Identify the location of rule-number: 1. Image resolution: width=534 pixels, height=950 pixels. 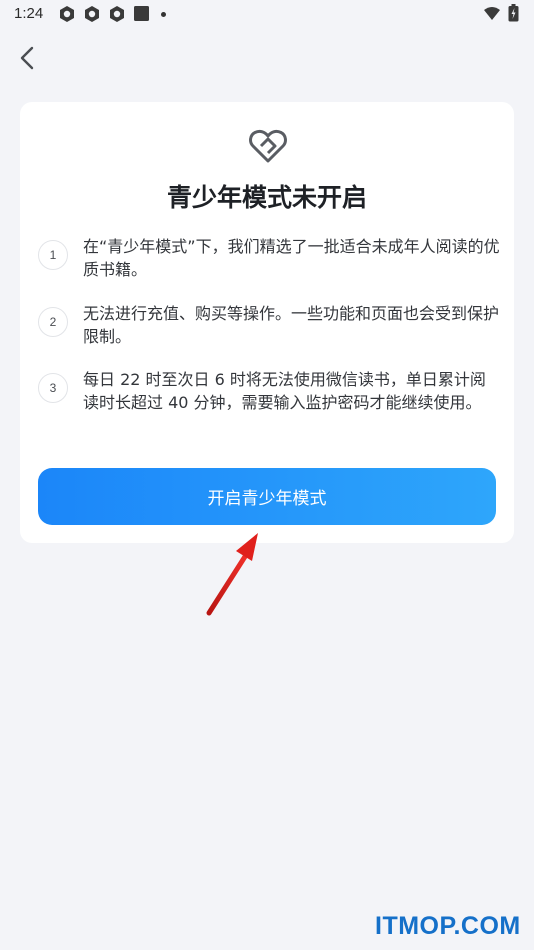
(53, 255).